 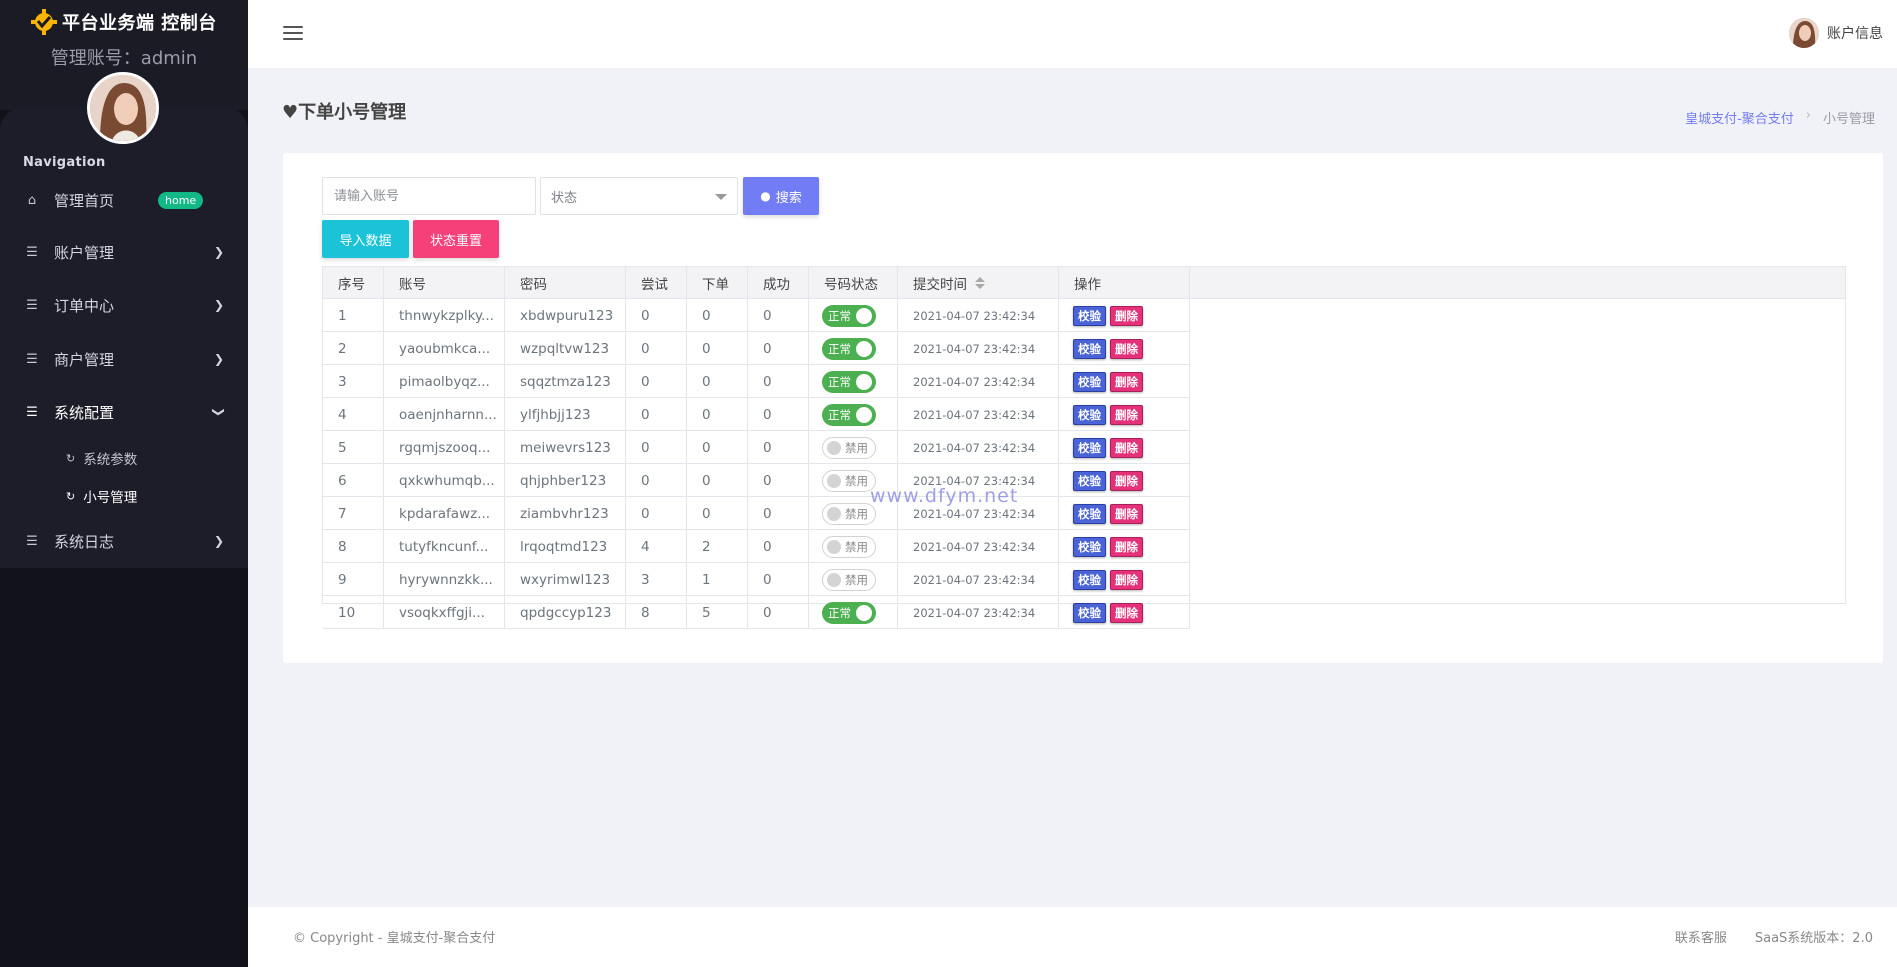 What do you see at coordinates (71, 496) in the screenshot?
I see `refresh-icon: ↻` at bounding box center [71, 496].